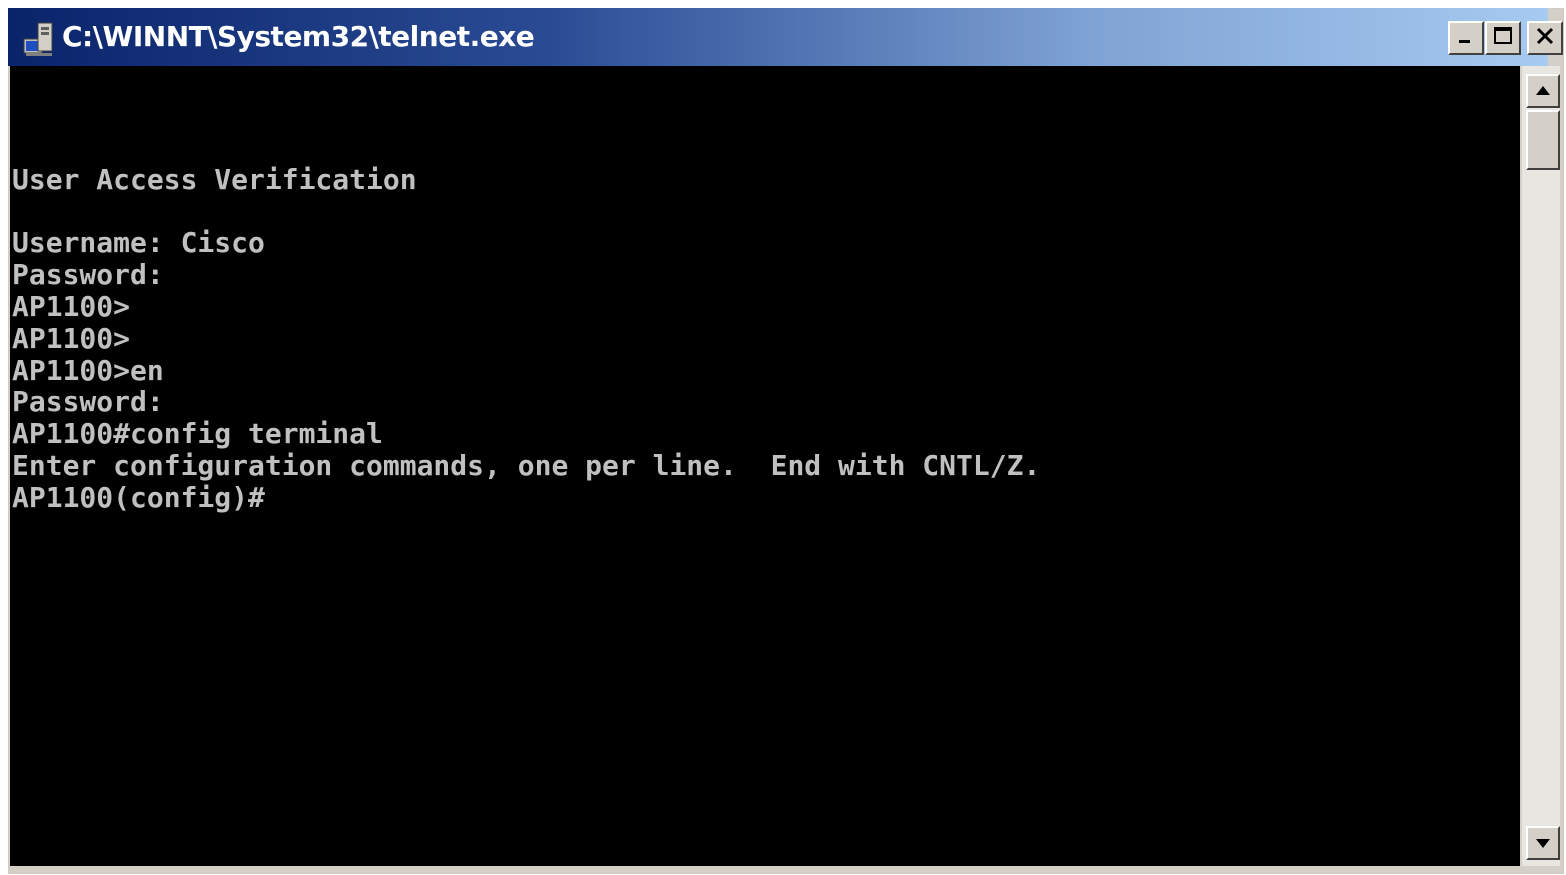  What do you see at coordinates (785, 37) in the screenshot?
I see `title-bar: C:\WINNT\System32\telnet.exe` at bounding box center [785, 37].